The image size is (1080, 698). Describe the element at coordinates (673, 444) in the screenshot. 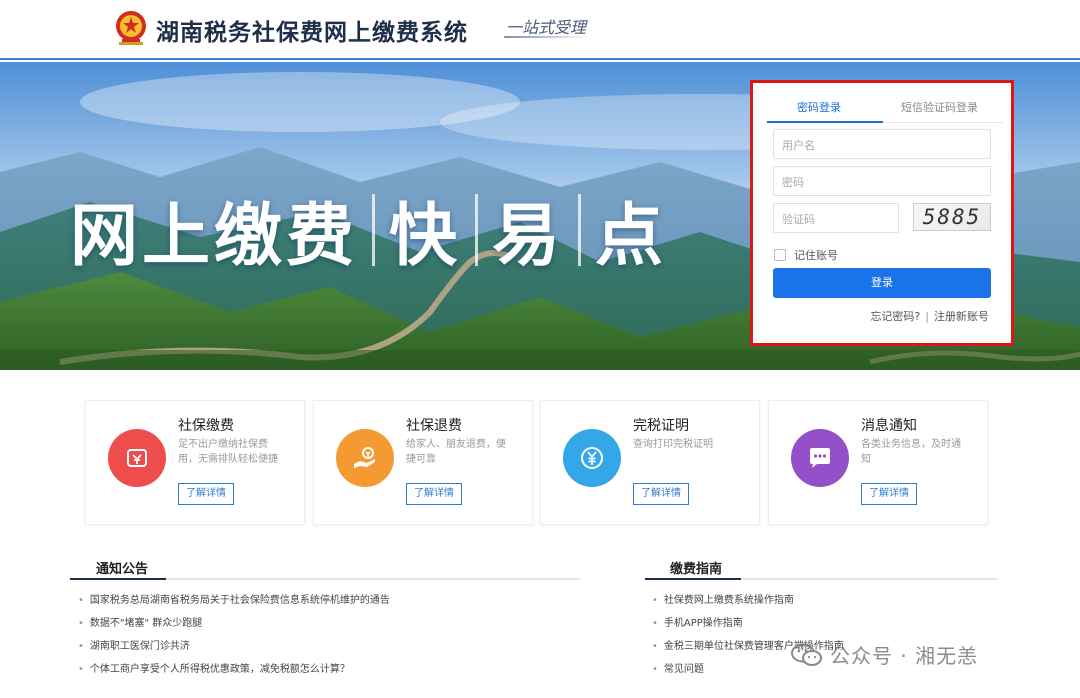

I see `card-description: 查询打印完税证明` at that location.